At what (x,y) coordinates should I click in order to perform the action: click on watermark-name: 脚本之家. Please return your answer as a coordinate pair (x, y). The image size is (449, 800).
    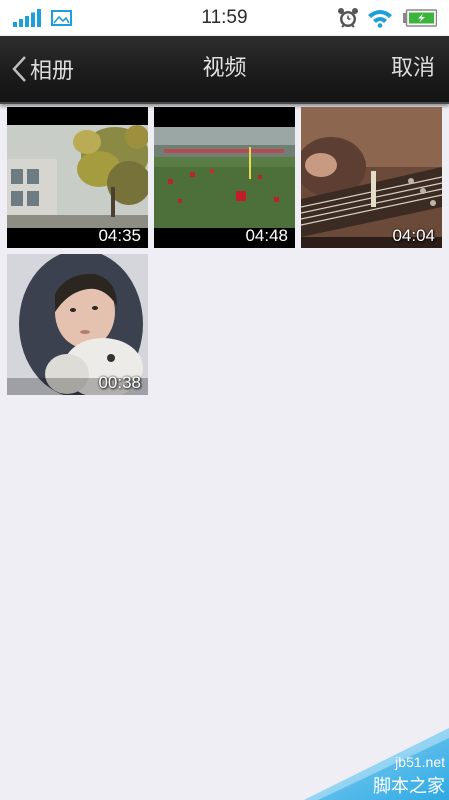
    Looking at the image, I should click on (409, 786).